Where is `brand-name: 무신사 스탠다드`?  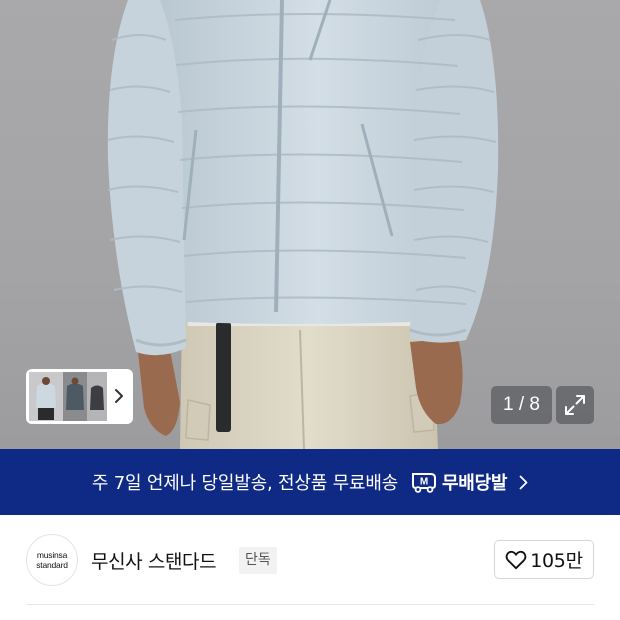
brand-name: 무신사 스탠다드 is located at coordinates (154, 560).